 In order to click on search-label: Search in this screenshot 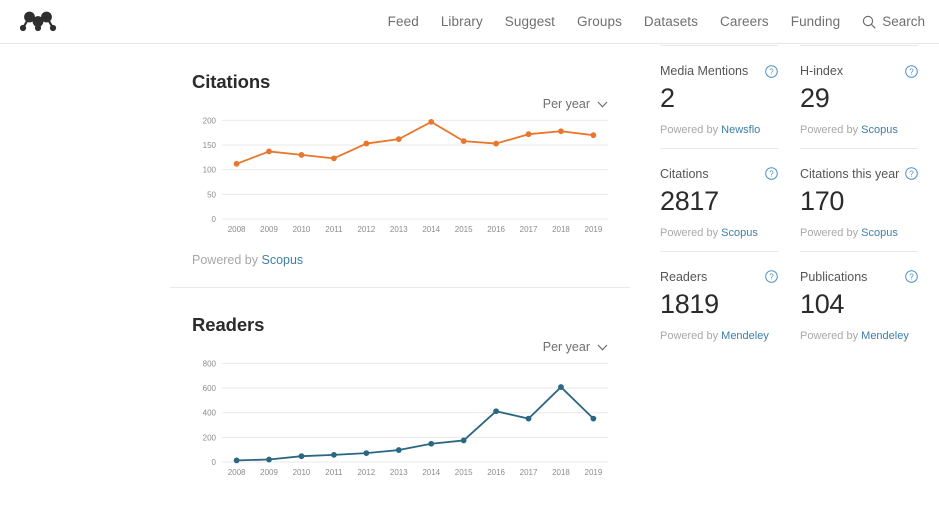, I will do `click(903, 21)`.